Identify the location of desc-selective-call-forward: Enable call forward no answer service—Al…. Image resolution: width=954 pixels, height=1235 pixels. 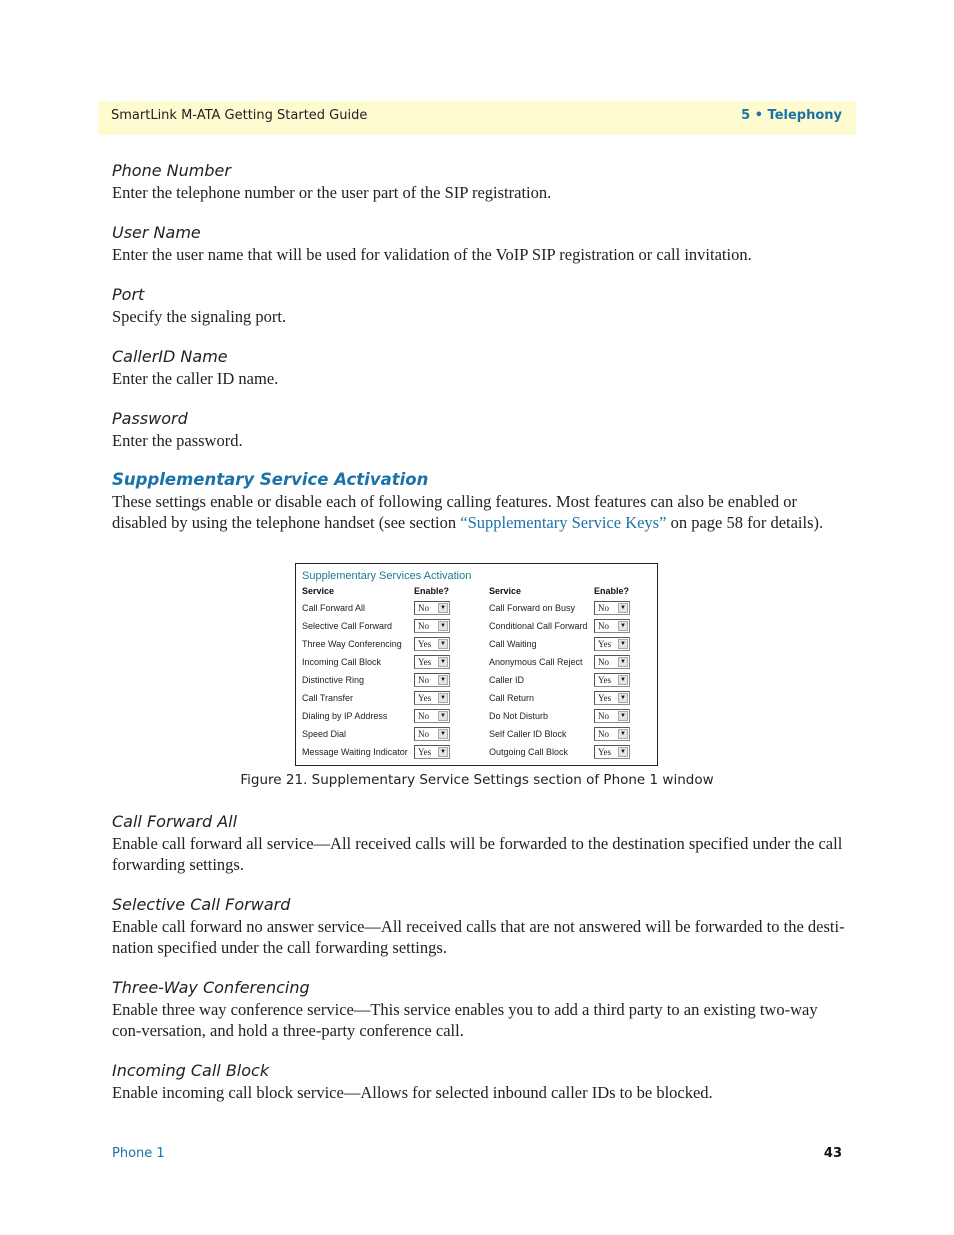
(478, 937).